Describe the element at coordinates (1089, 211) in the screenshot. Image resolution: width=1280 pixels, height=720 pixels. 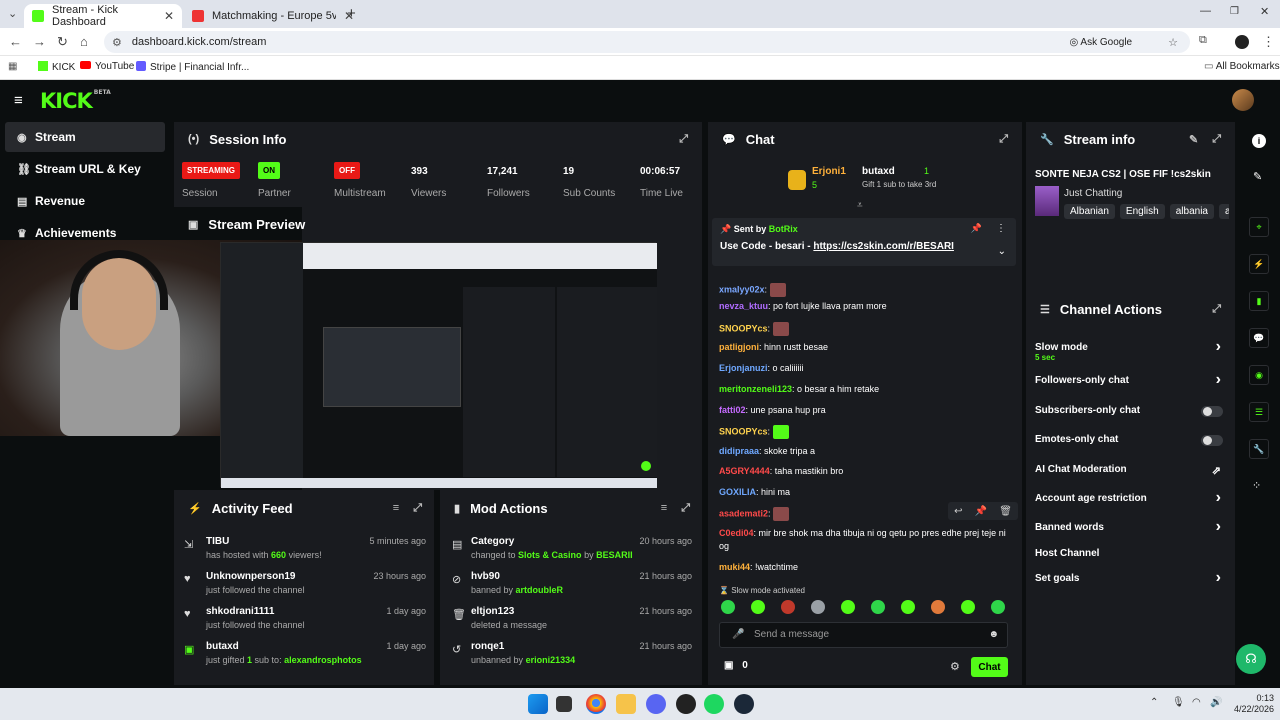
I see `tag: Albanian` at that location.